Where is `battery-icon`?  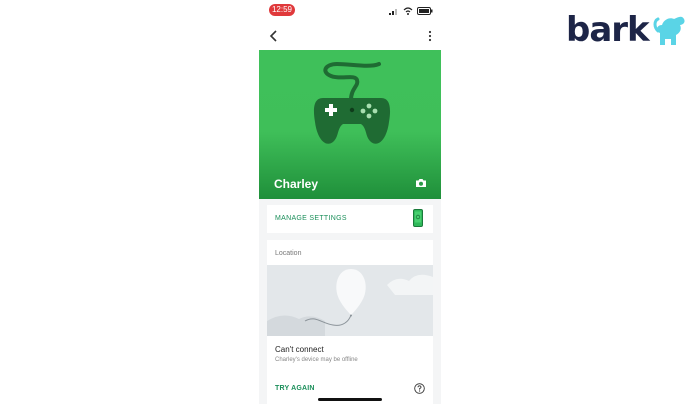 battery-icon is located at coordinates (425, 10).